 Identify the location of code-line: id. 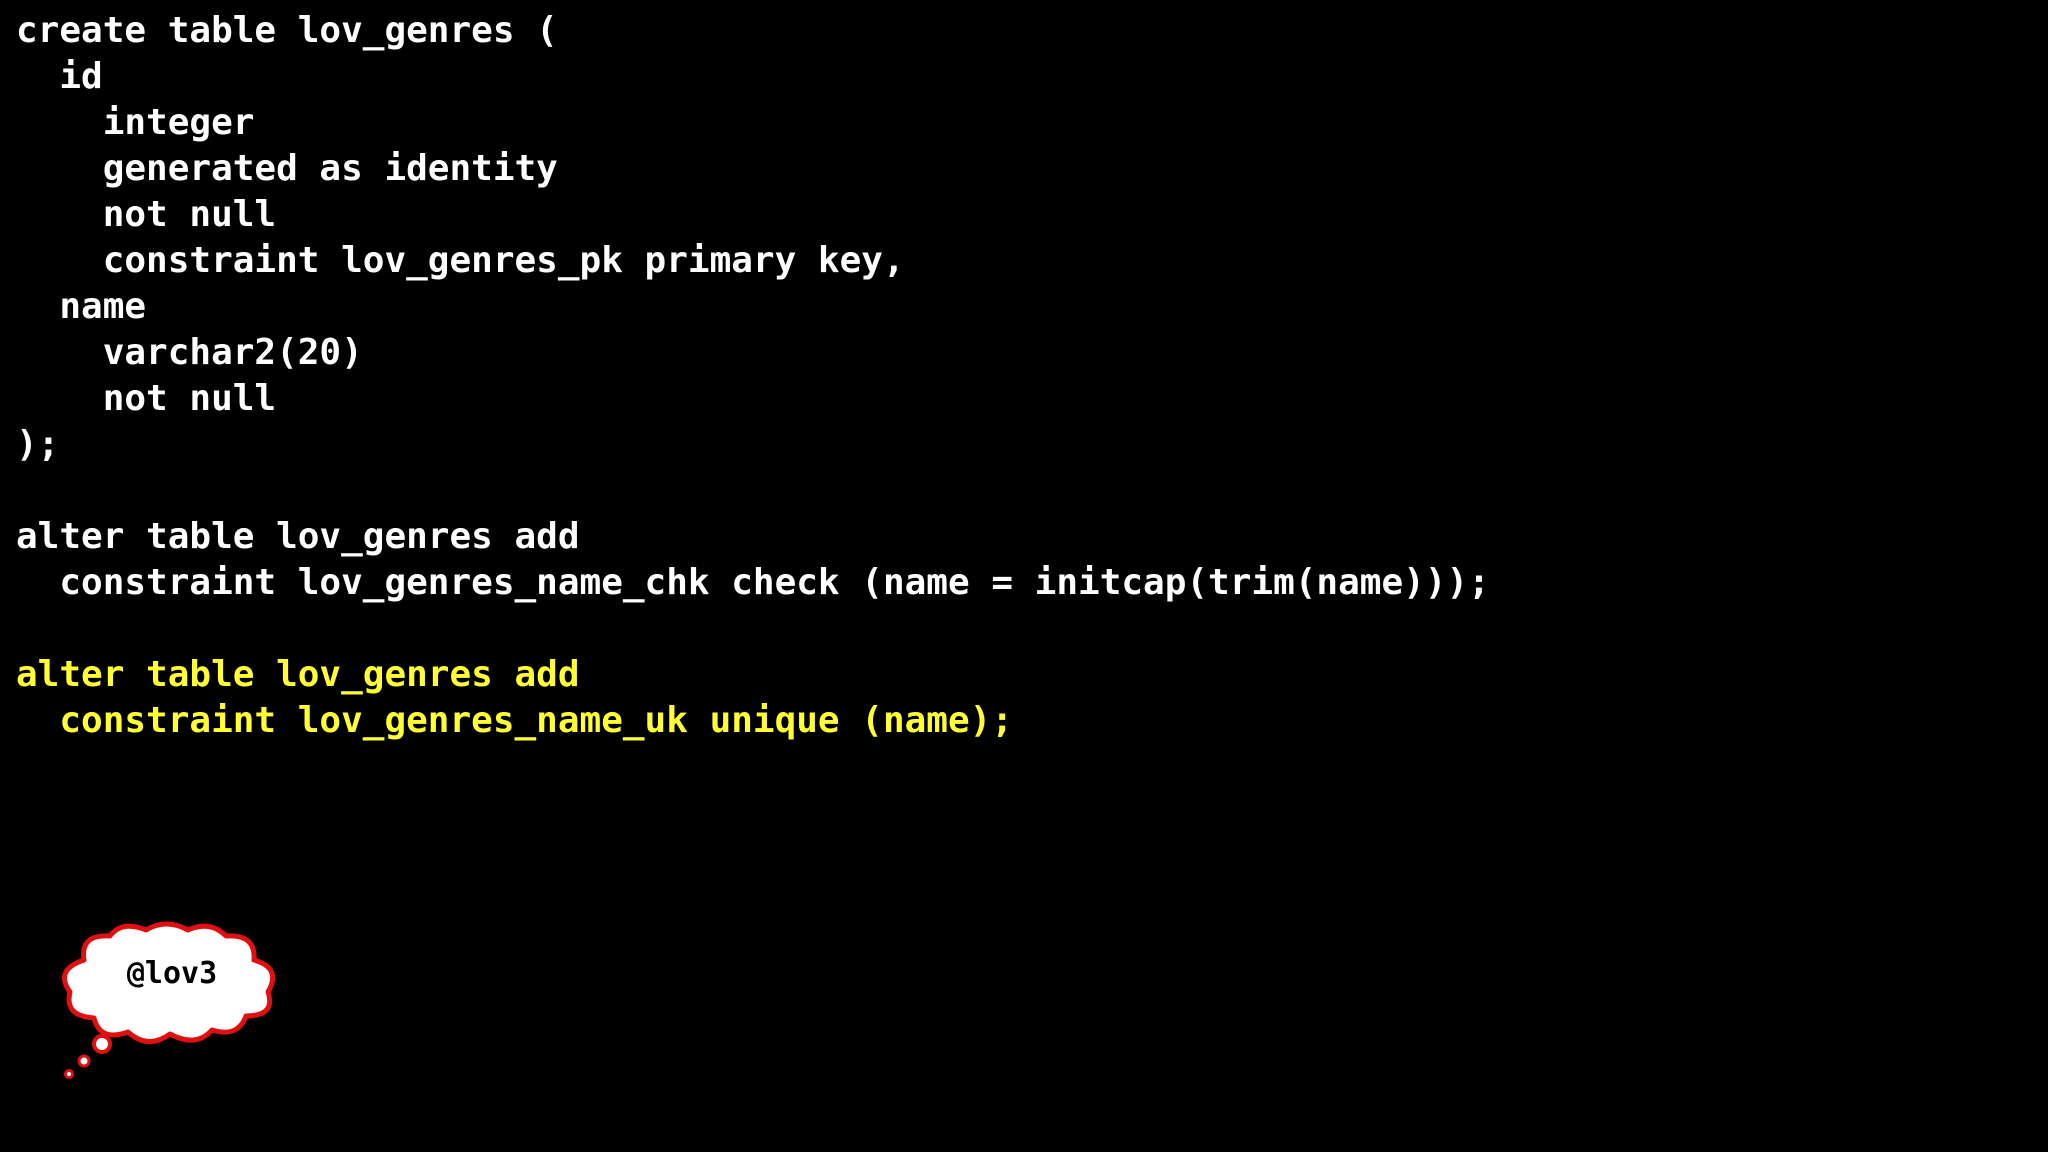
(59, 76).